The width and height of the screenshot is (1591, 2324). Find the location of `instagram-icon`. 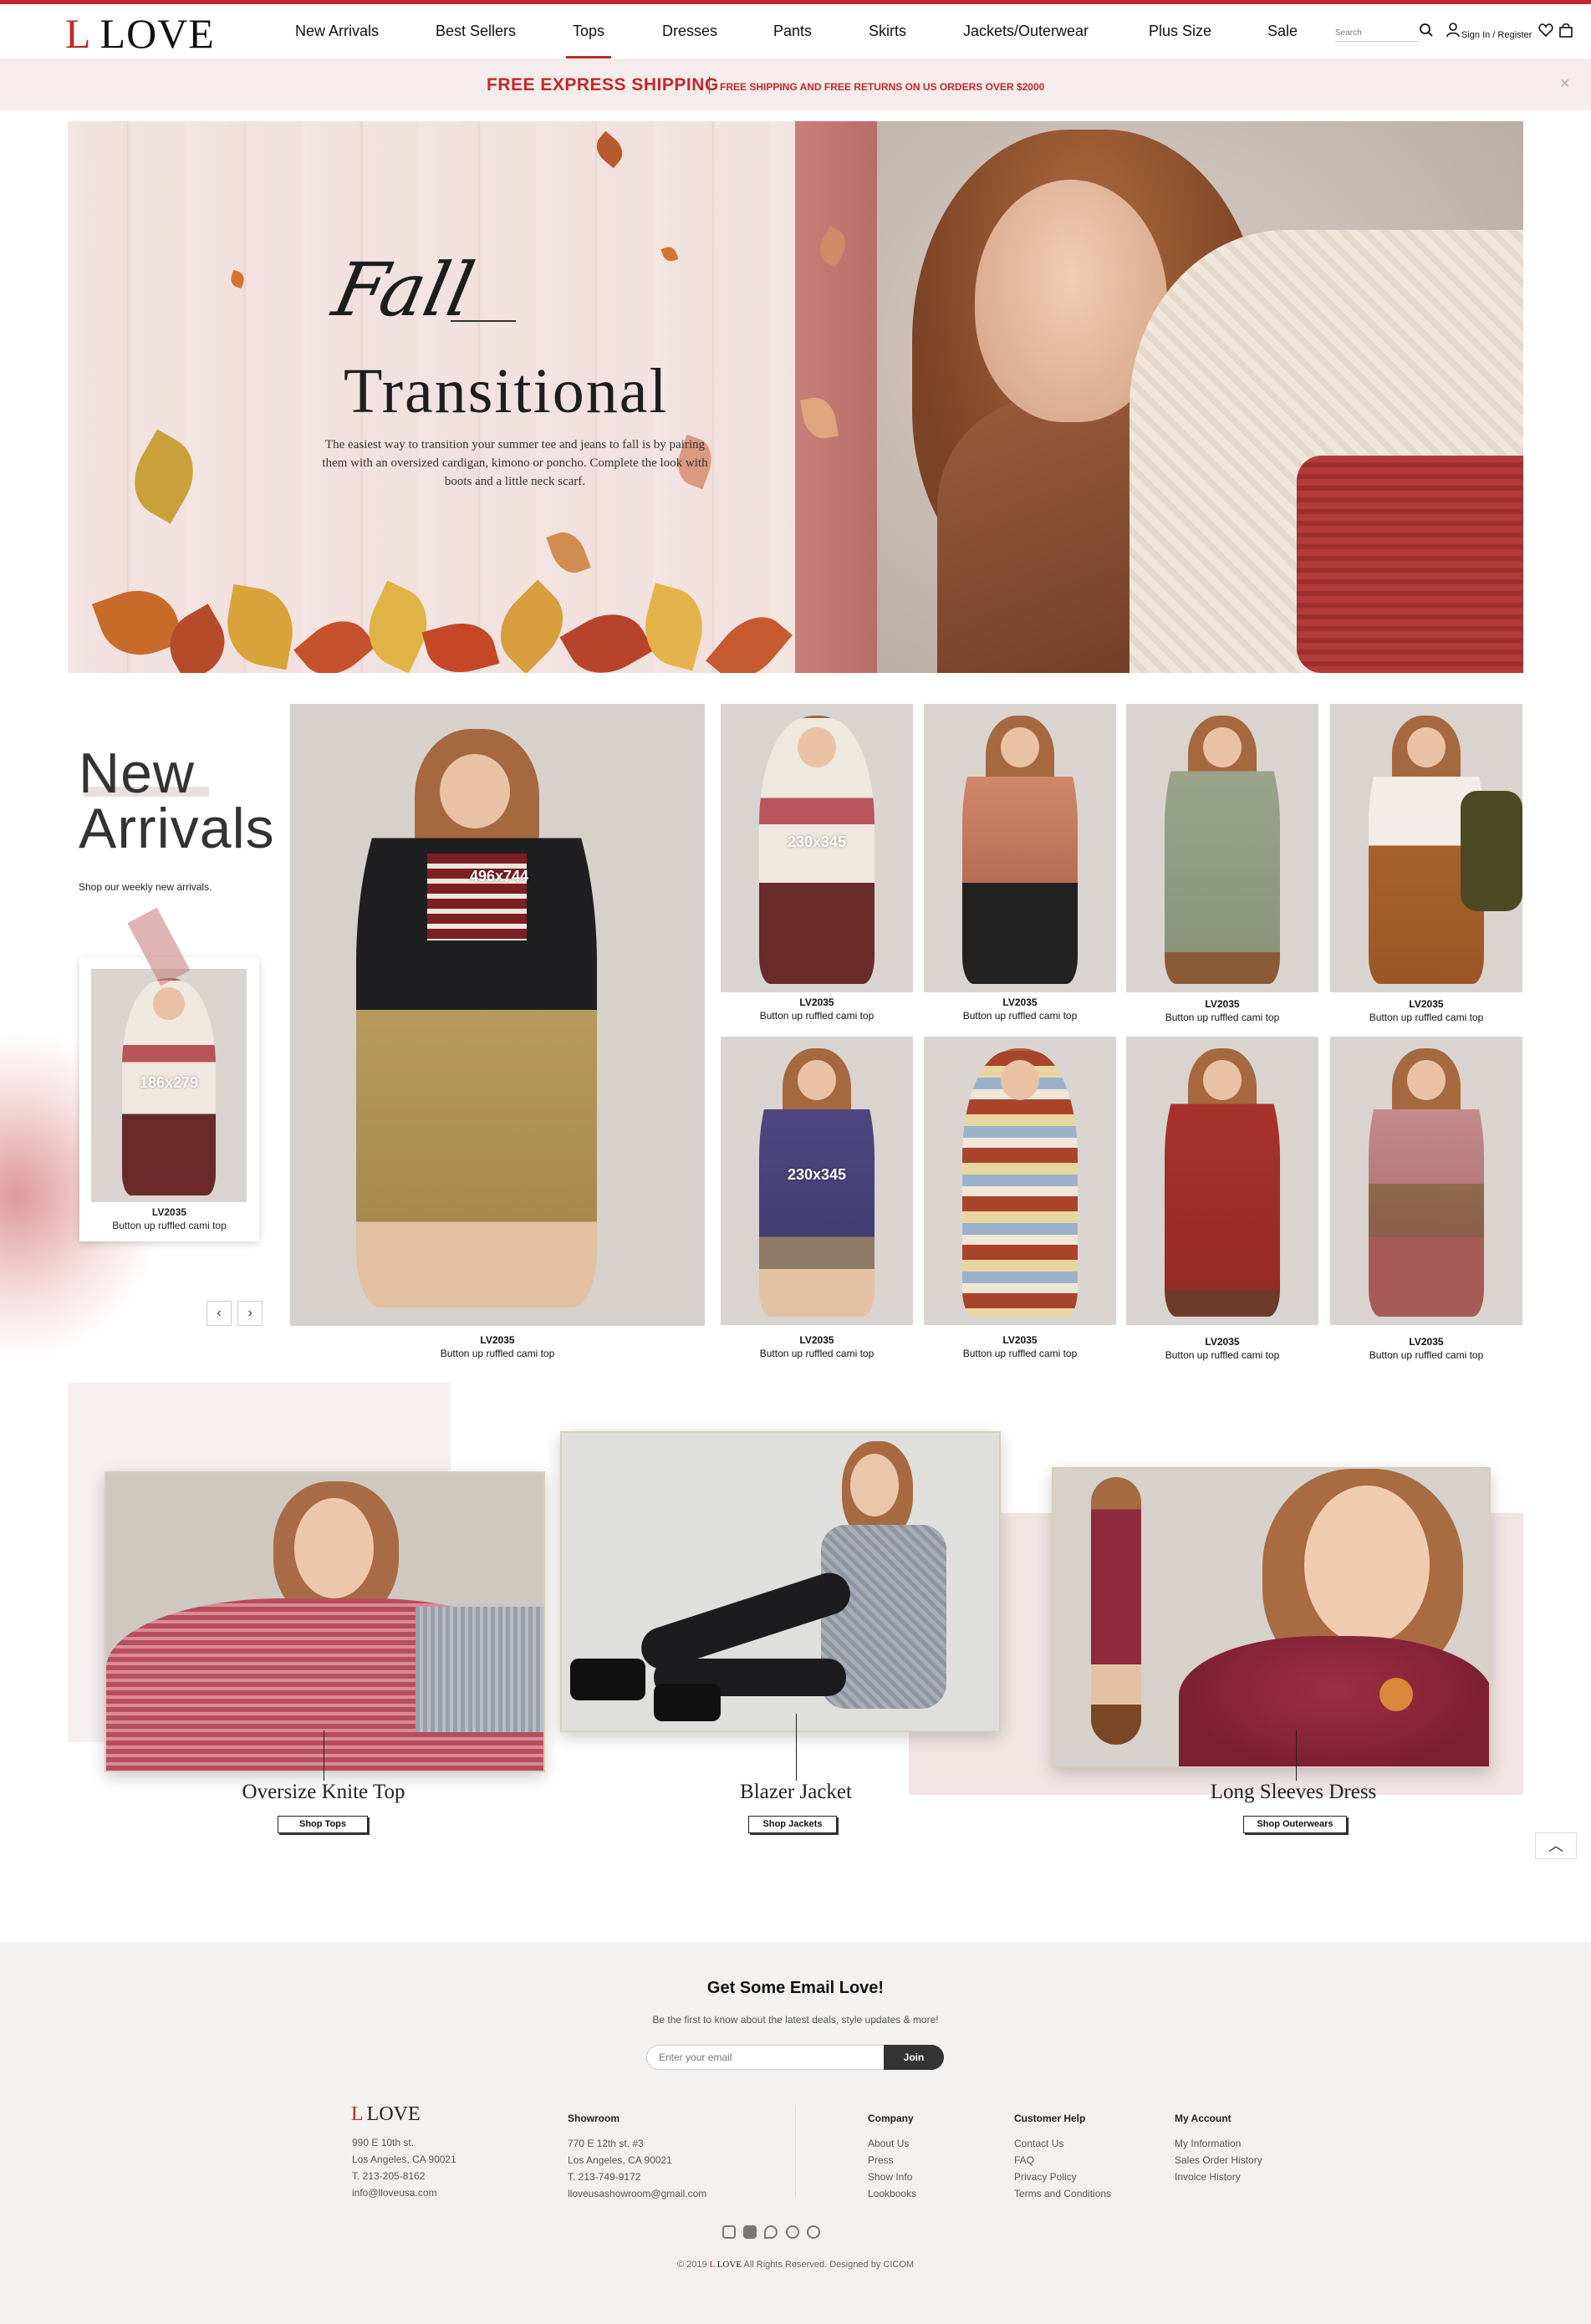

instagram-icon is located at coordinates (729, 2232).